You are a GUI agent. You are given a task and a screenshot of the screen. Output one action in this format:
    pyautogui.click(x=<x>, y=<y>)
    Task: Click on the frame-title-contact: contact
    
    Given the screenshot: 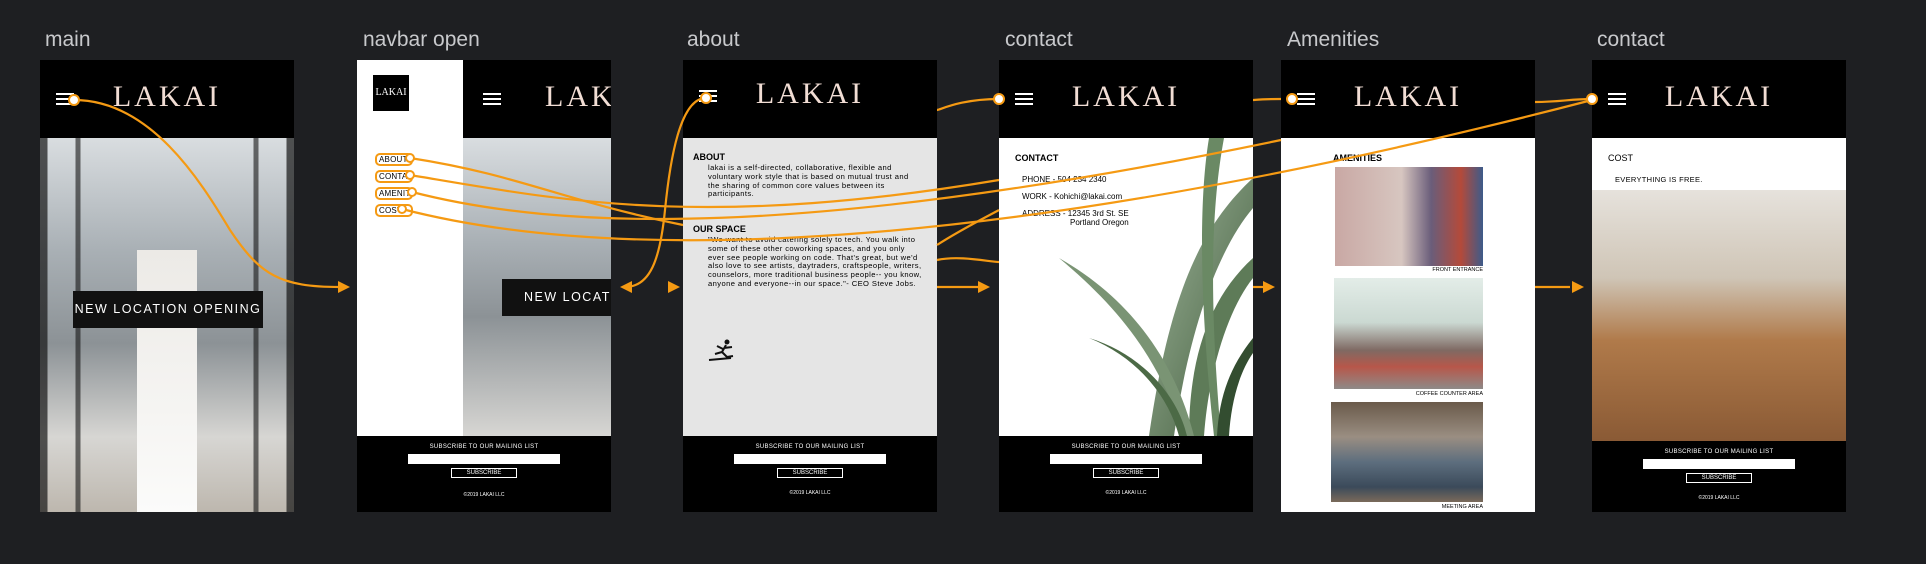 What is the action you would take?
    pyautogui.click(x=1039, y=39)
    